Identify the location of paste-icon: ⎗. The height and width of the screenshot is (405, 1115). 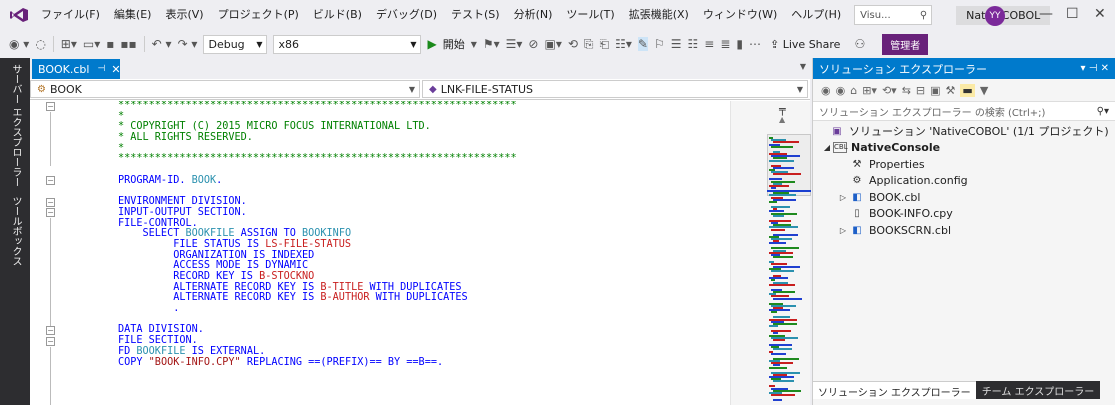
(605, 44).